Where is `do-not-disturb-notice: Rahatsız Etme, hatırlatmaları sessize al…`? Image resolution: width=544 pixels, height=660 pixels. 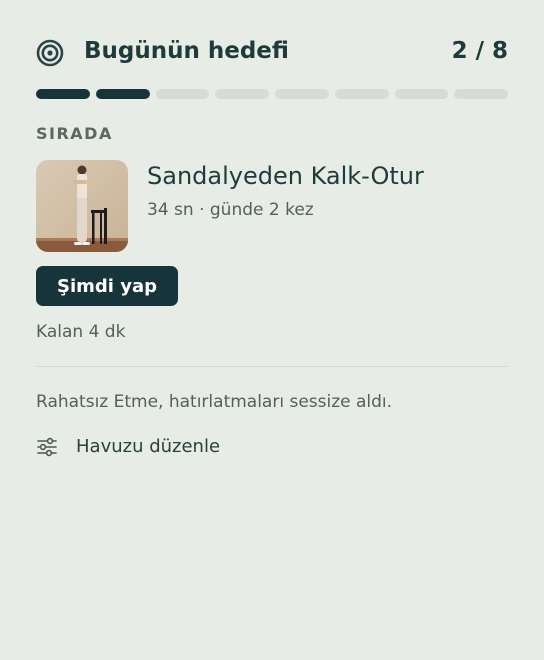 do-not-disturb-notice: Rahatsız Etme, hatırlatmaları sessize al… is located at coordinates (214, 402).